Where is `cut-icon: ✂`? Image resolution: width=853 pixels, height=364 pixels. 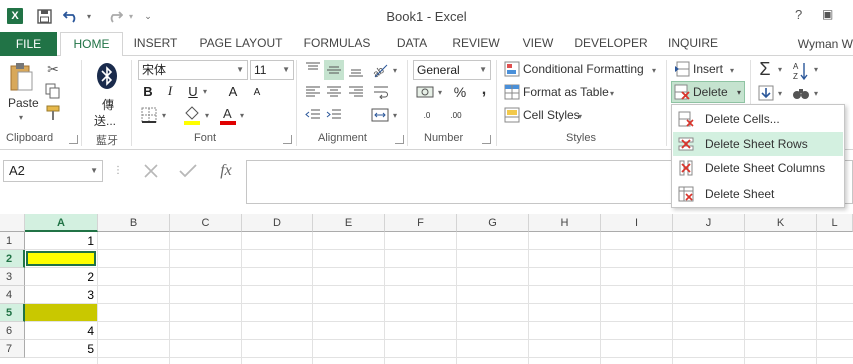 cut-icon: ✂ is located at coordinates (53, 69).